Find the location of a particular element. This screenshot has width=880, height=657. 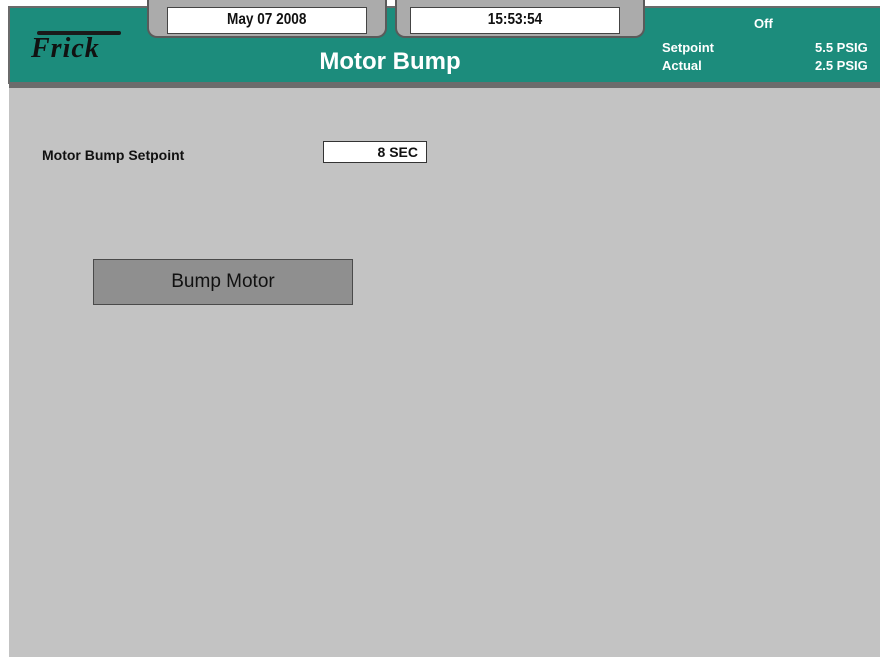

time-display: 15:53:54 is located at coordinates (515, 20).